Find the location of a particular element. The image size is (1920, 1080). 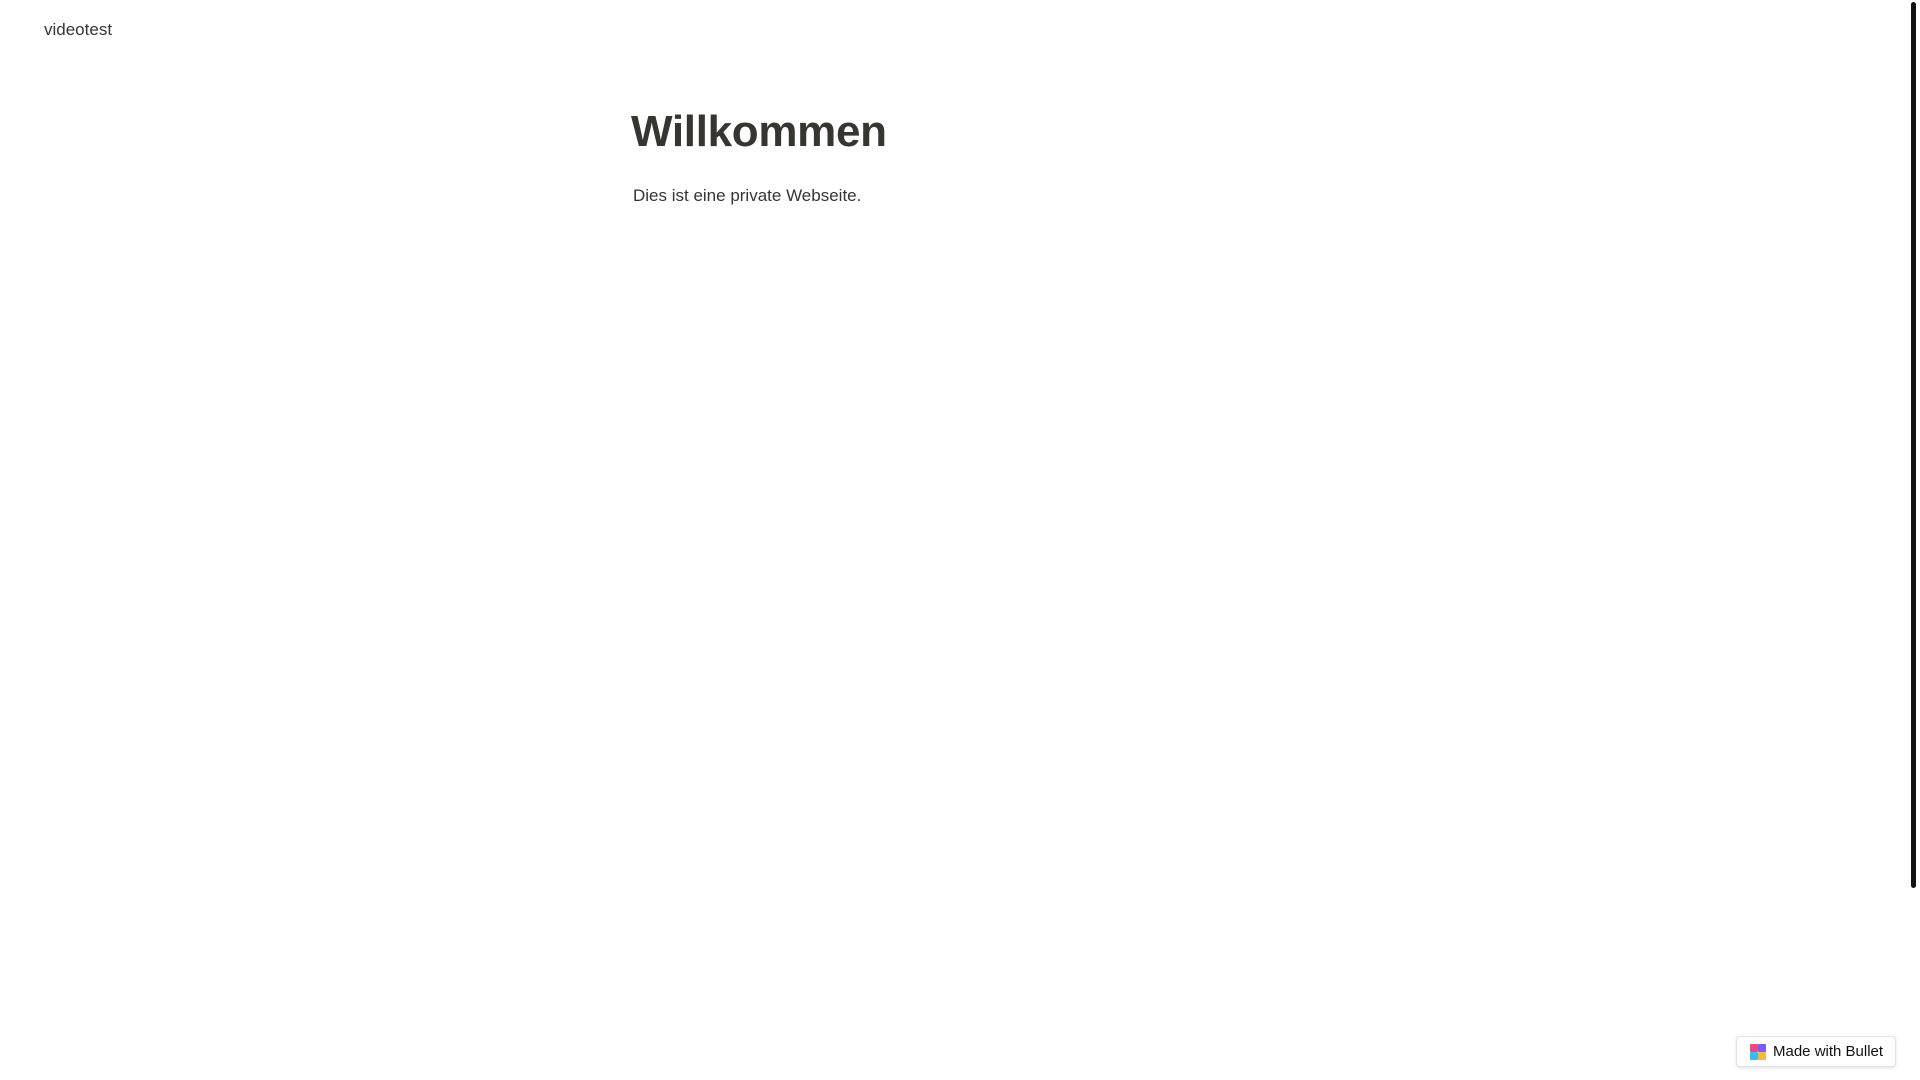

site-title-link: videotest is located at coordinates (78, 30).